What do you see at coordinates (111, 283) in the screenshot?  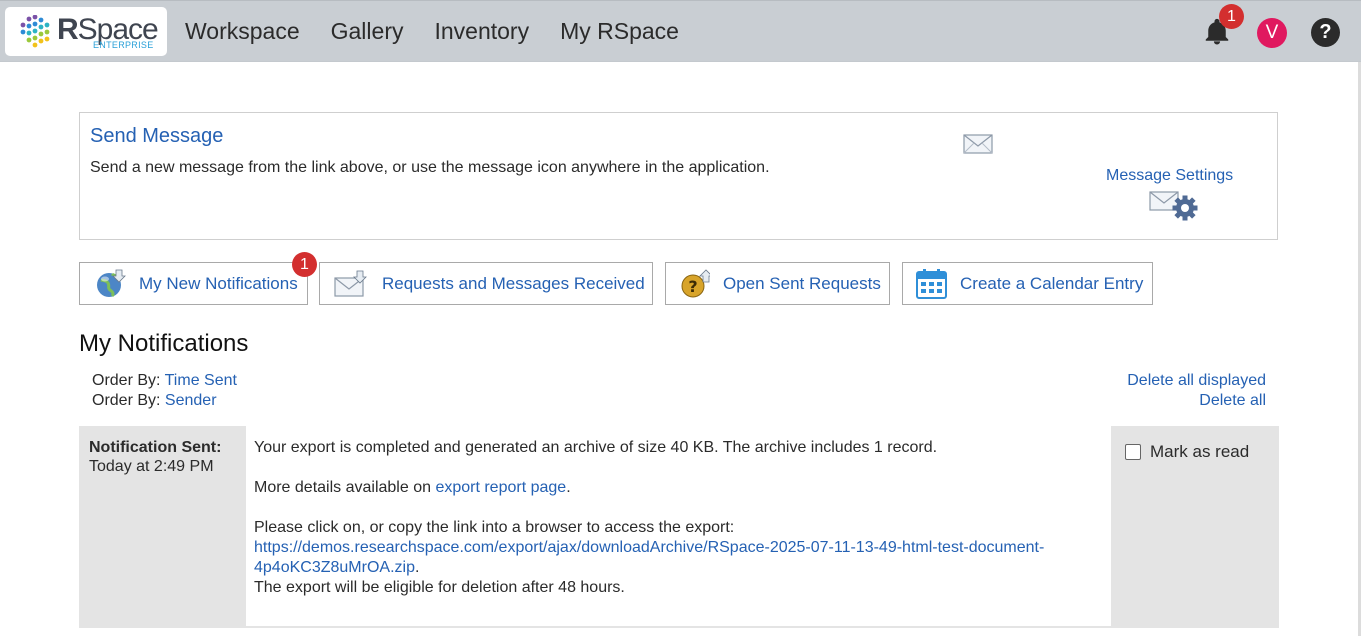 I see `globe-notification-icon` at bounding box center [111, 283].